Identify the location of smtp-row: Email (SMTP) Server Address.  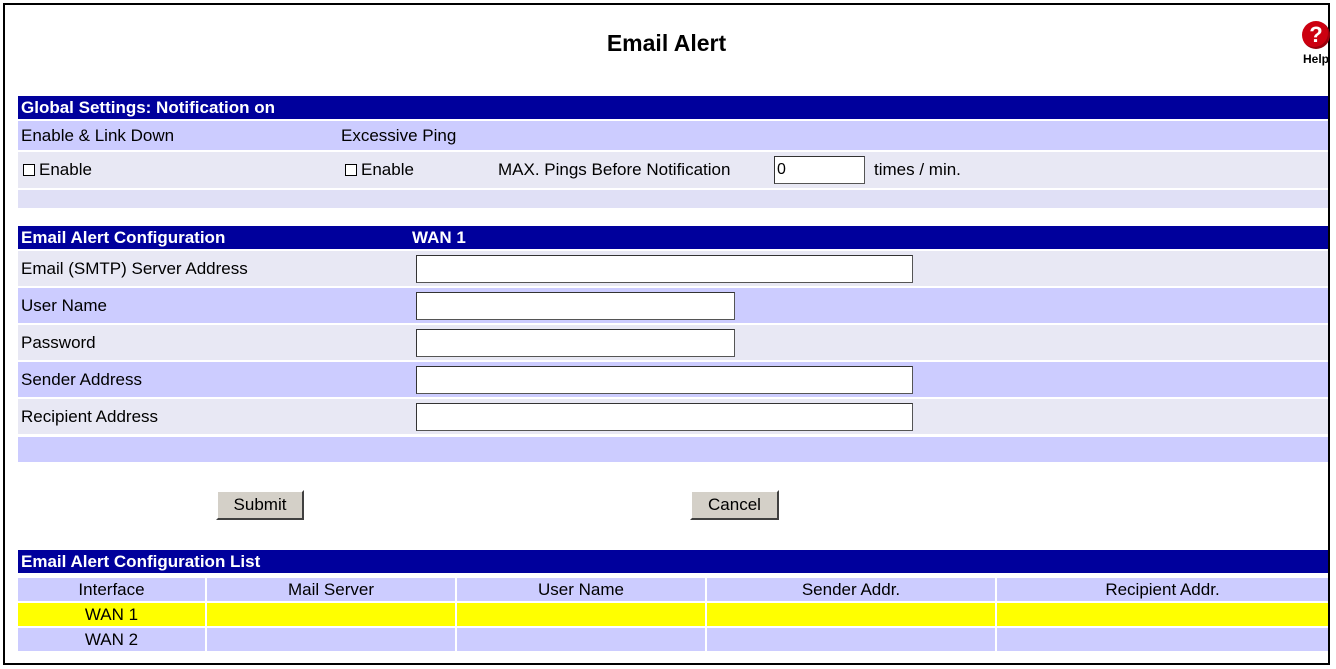
(673, 268).